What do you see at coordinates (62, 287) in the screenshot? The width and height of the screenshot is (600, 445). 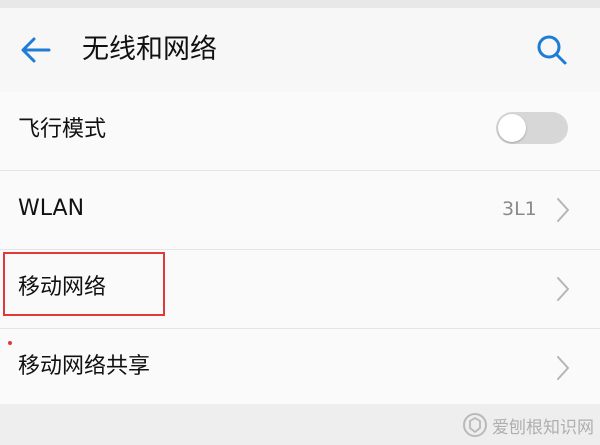 I see `mobile-network-label: 移动网络` at bounding box center [62, 287].